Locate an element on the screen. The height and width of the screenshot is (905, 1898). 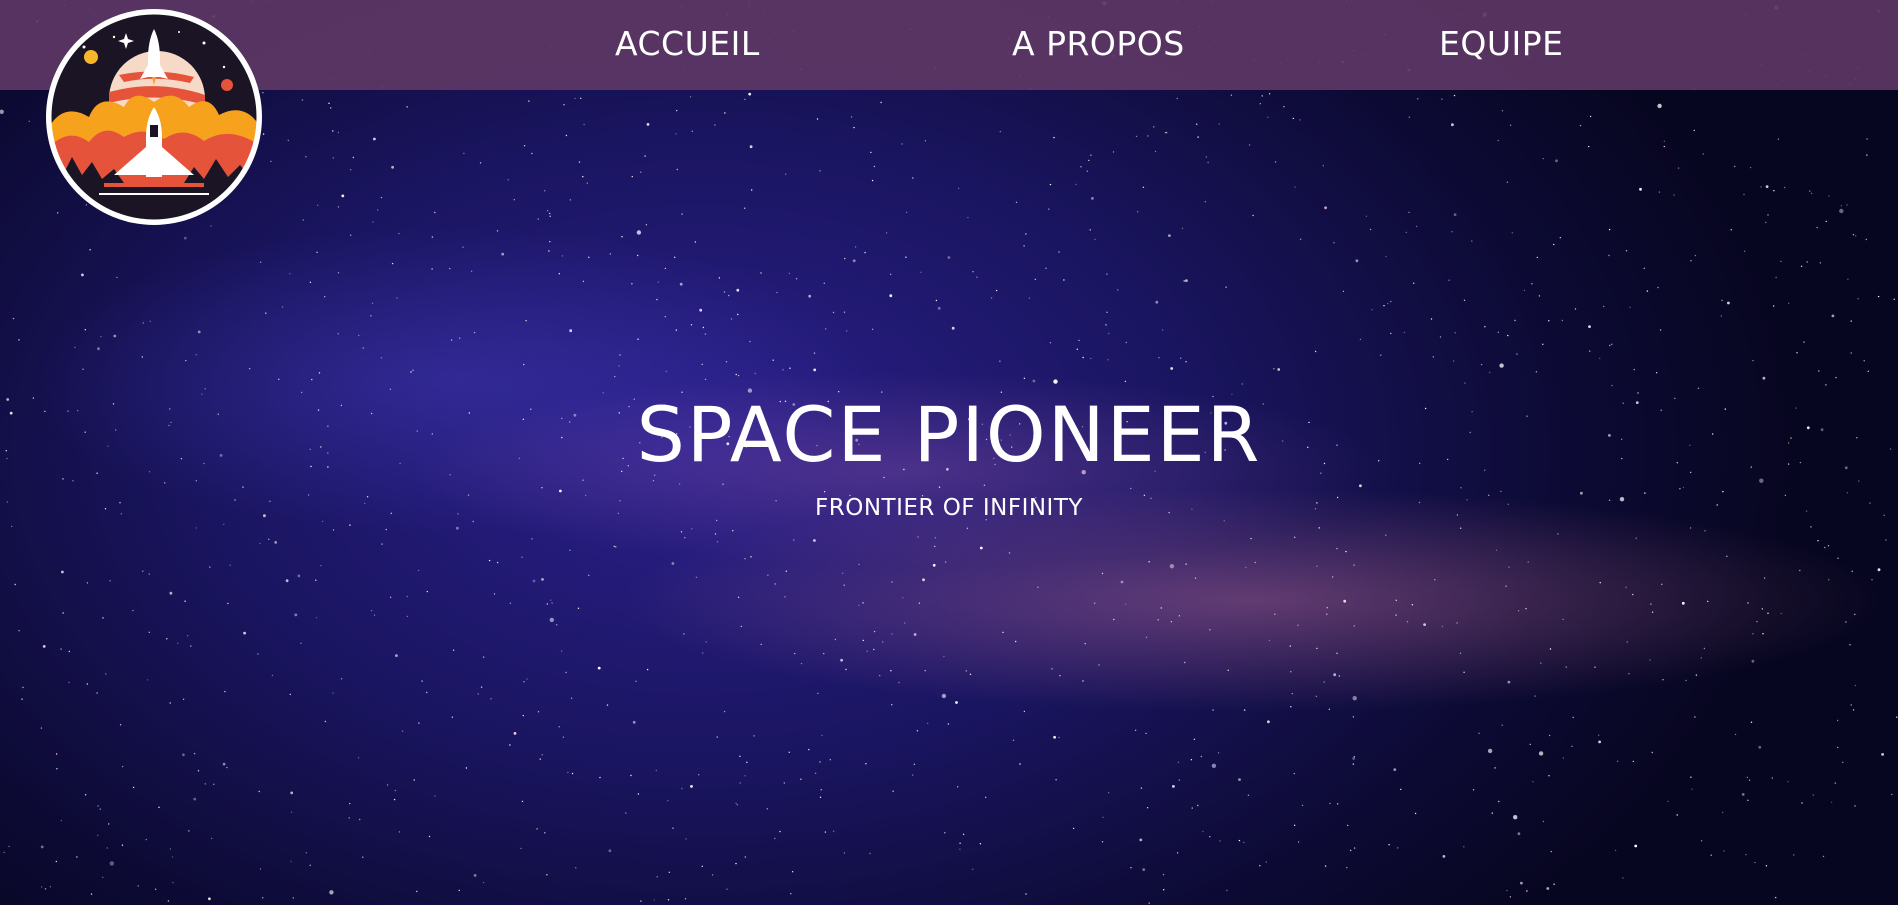
nav-link-a-propos: A PROPOS is located at coordinates (1098, 43).